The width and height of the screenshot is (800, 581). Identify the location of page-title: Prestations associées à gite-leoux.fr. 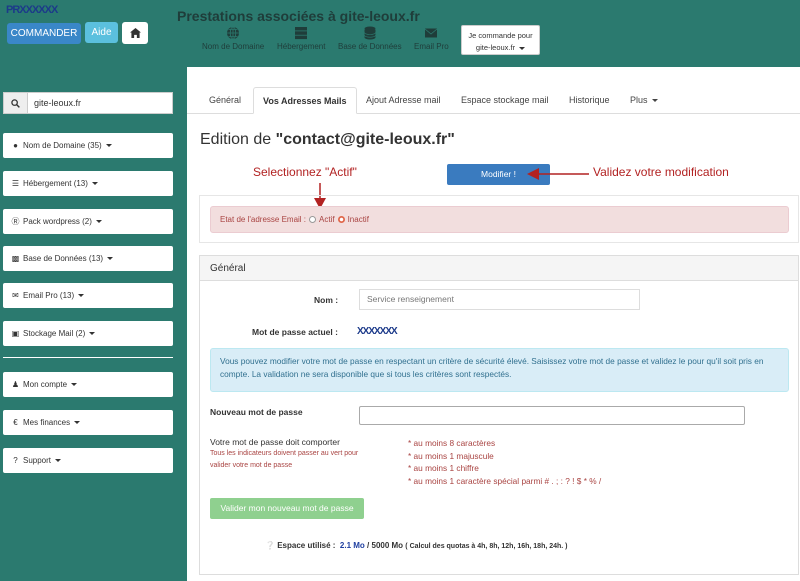
(298, 16).